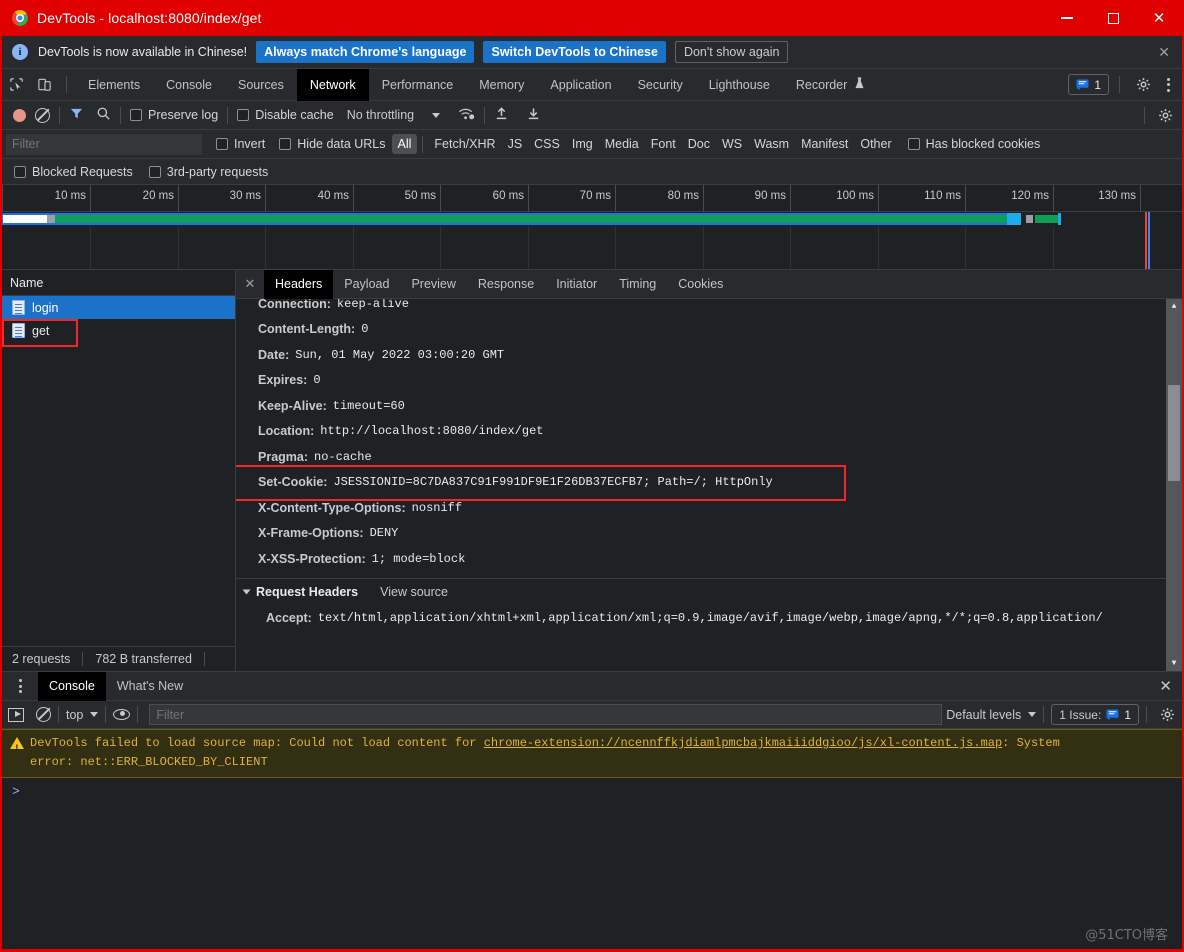 This screenshot has width=1184, height=952. Describe the element at coordinates (312, 558) in the screenshot. I see `header-name: X-XSS-Protection:` at that location.